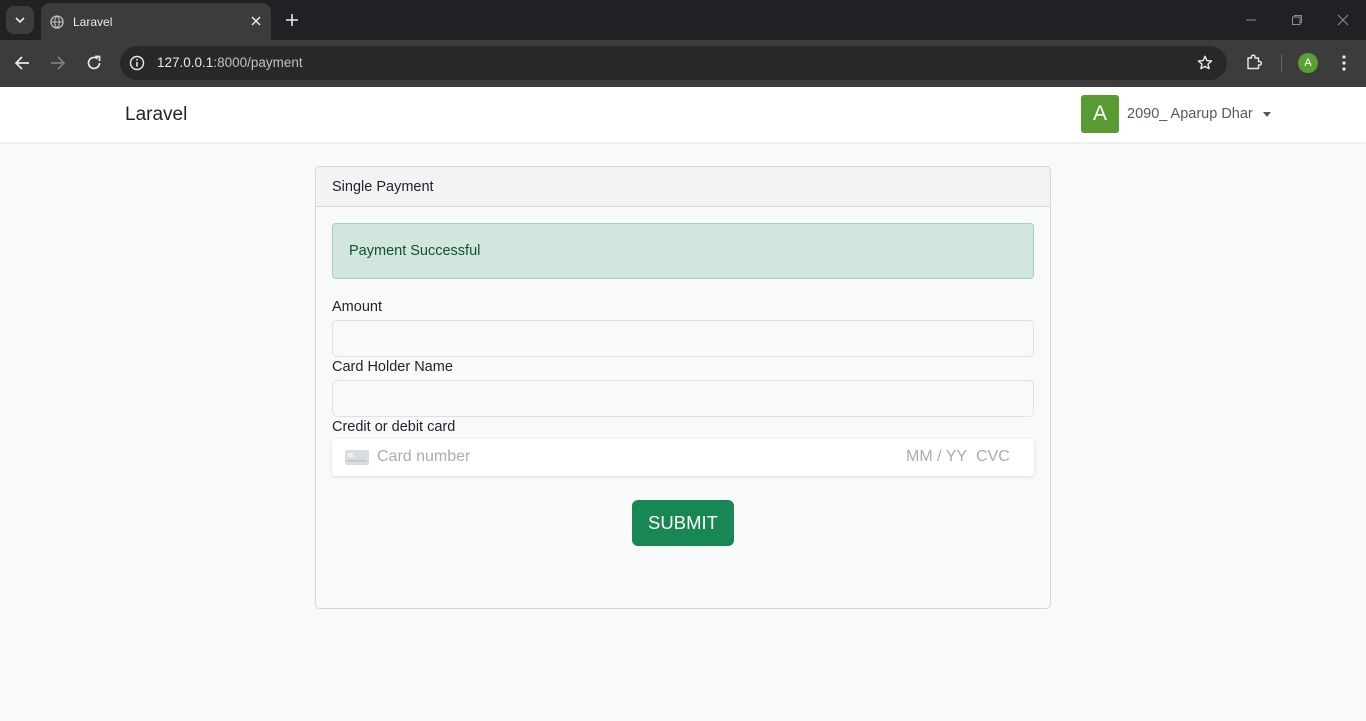 This screenshot has width=1366, height=721. Describe the element at coordinates (423, 457) in the screenshot. I see `card-number-input: Card number` at that location.